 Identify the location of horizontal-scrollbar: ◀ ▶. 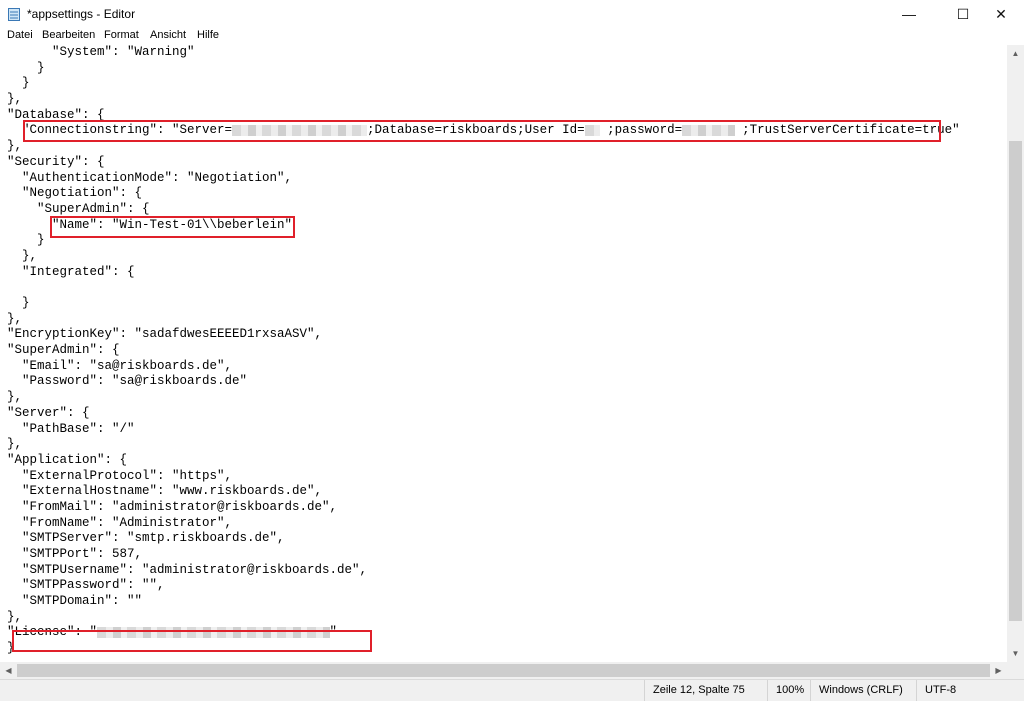
(503, 670).